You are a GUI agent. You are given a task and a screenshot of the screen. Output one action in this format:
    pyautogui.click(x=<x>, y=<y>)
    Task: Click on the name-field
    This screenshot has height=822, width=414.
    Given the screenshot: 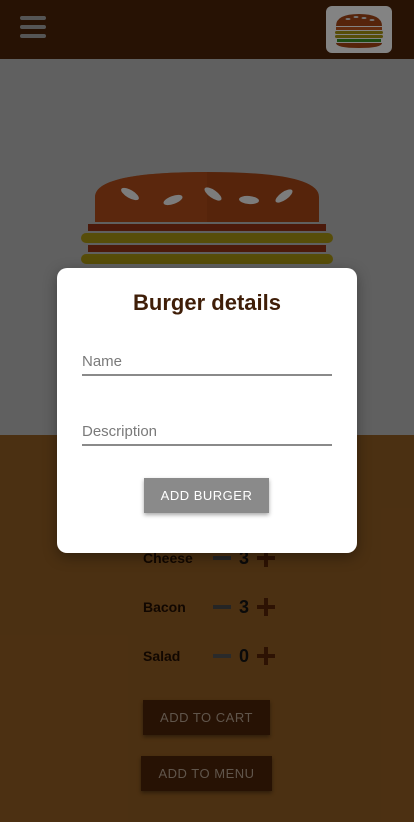 What is the action you would take?
    pyautogui.click(x=207, y=363)
    